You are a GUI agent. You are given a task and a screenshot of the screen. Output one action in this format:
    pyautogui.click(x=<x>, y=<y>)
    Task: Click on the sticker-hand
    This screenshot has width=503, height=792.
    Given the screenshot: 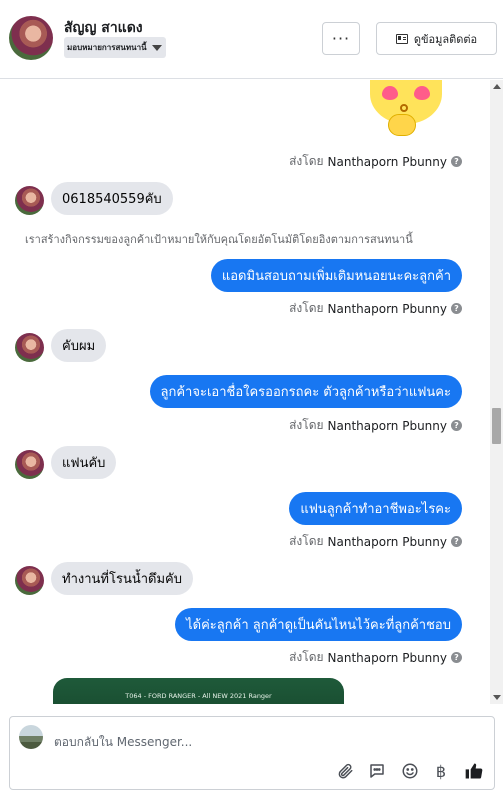 What is the action you would take?
    pyautogui.click(x=402, y=125)
    